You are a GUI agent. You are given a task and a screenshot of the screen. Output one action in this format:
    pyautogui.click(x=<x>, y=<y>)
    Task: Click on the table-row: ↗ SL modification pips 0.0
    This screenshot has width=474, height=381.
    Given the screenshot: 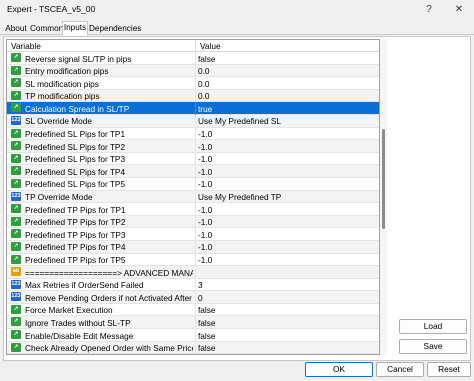 What is the action you would take?
    pyautogui.click(x=193, y=83)
    